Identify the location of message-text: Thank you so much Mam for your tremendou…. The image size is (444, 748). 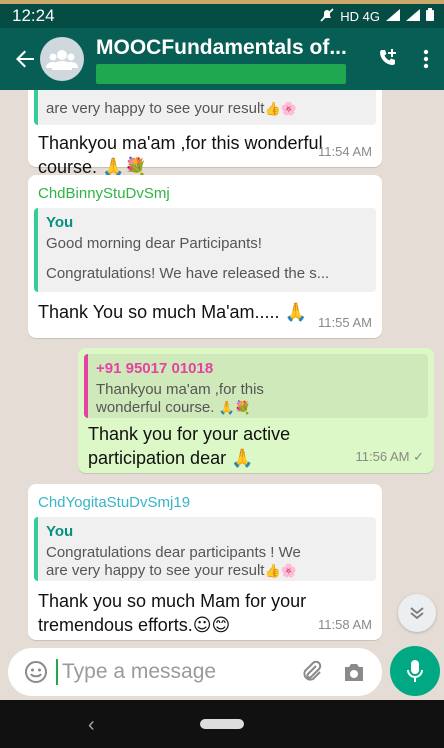
(172, 613).